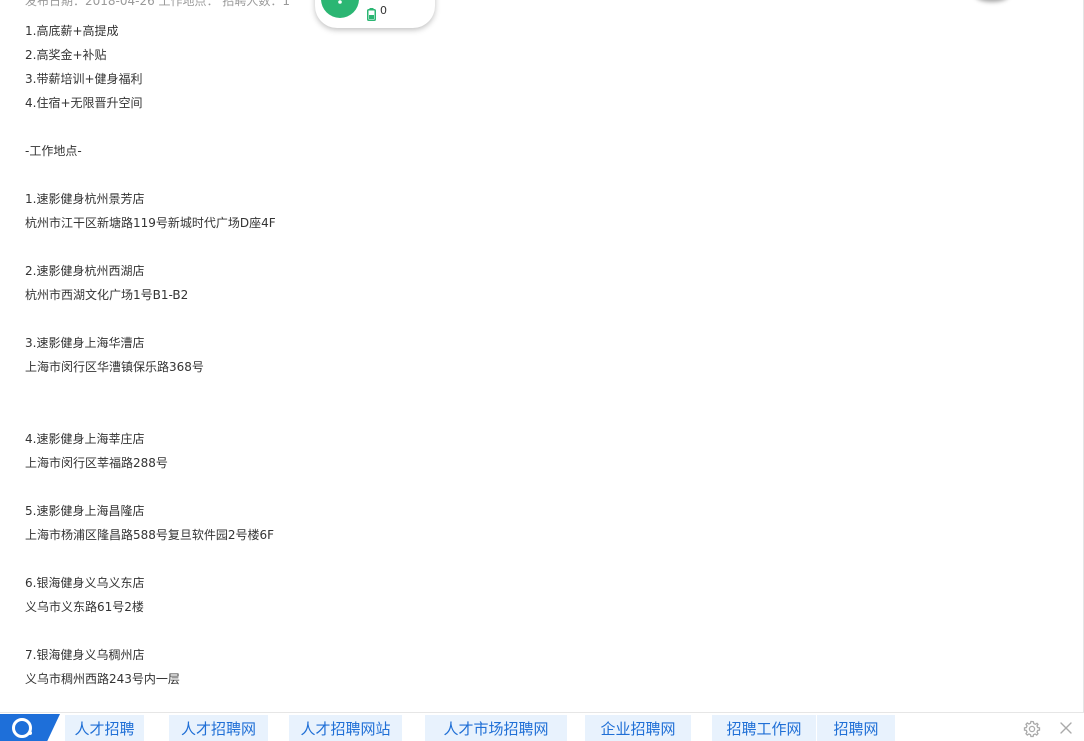 This screenshot has height=741, width=1084. What do you see at coordinates (85, 511) in the screenshot?
I see `text-line: 5.速影健身上海昌隆店` at bounding box center [85, 511].